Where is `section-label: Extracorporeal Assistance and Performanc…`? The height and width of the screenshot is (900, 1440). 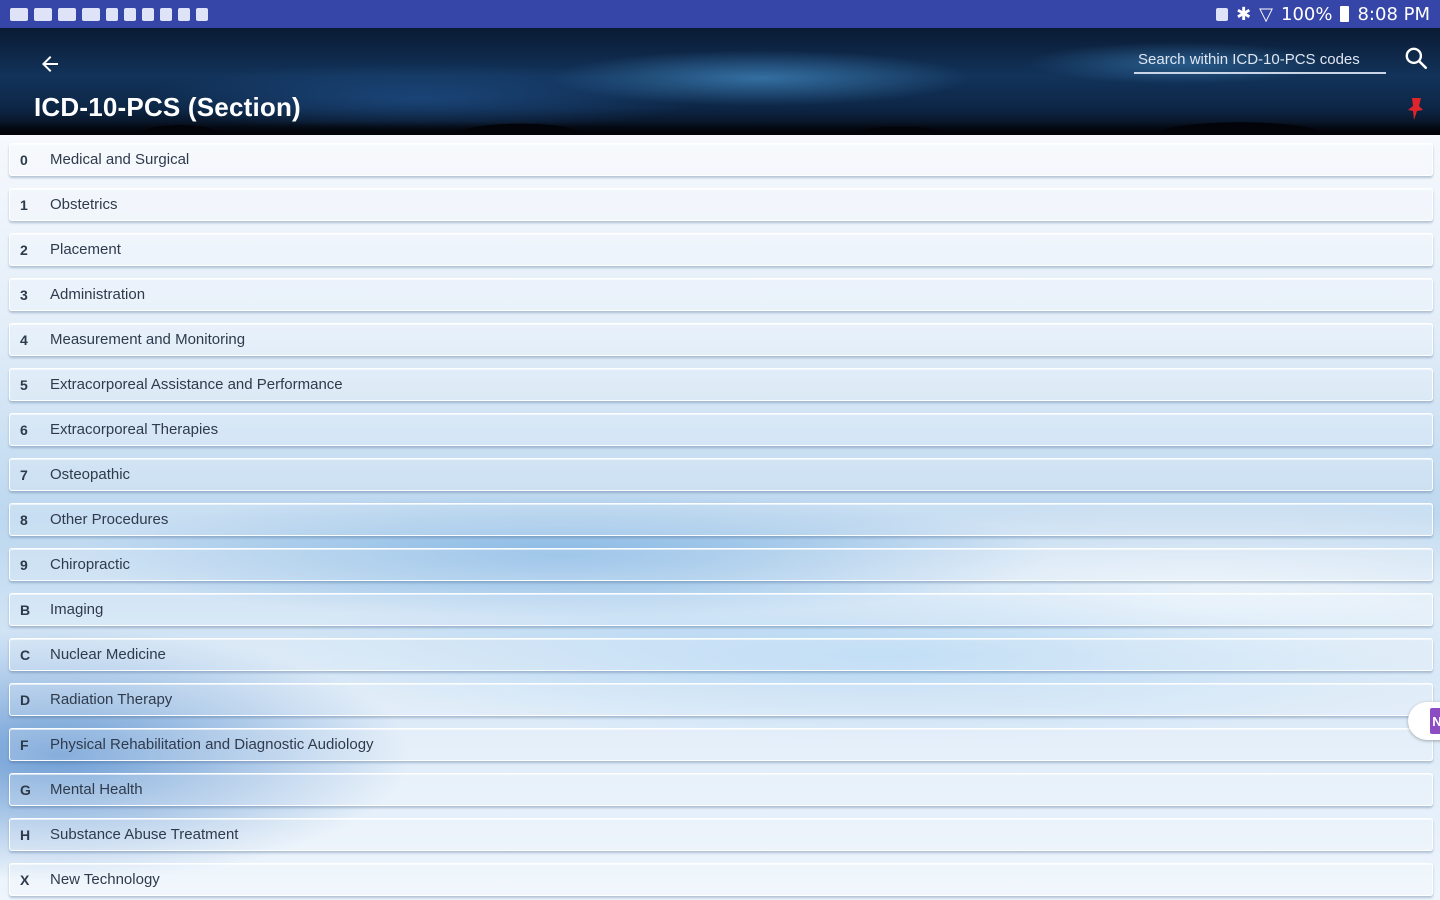
section-label: Extracorporeal Assistance and Performanc… is located at coordinates (196, 384).